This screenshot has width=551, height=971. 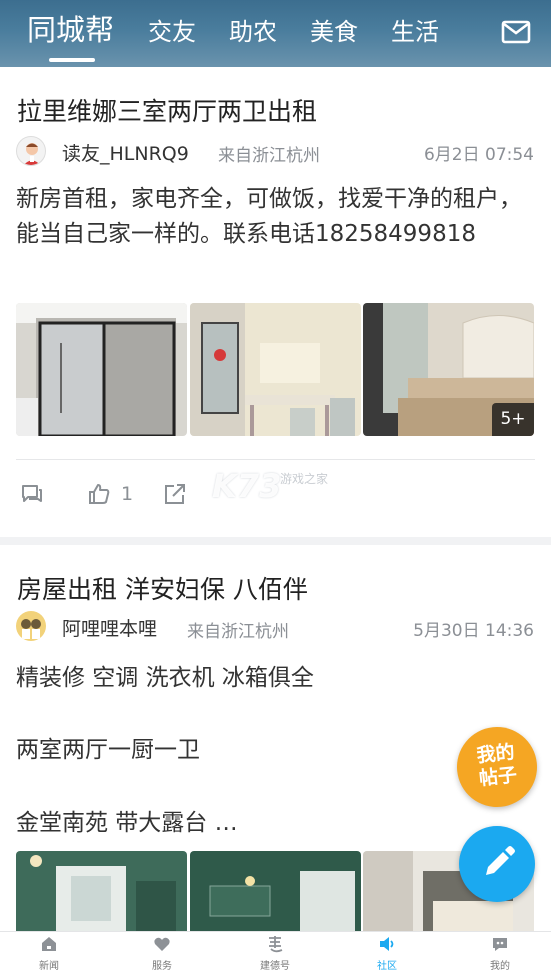 What do you see at coordinates (172, 32) in the screenshot?
I see `tab-jiaoyou: 交友` at bounding box center [172, 32].